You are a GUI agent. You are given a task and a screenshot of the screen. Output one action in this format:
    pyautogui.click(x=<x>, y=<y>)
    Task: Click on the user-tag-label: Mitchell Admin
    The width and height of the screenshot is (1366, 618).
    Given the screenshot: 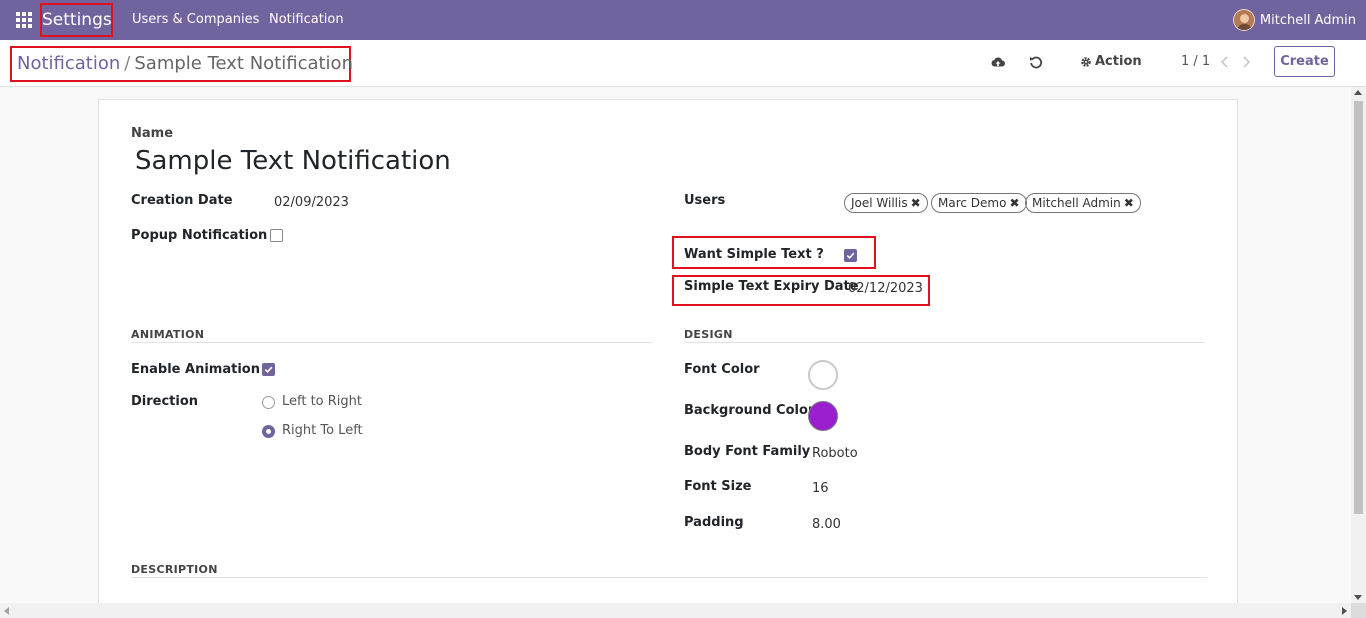 What is the action you would take?
    pyautogui.click(x=1076, y=203)
    